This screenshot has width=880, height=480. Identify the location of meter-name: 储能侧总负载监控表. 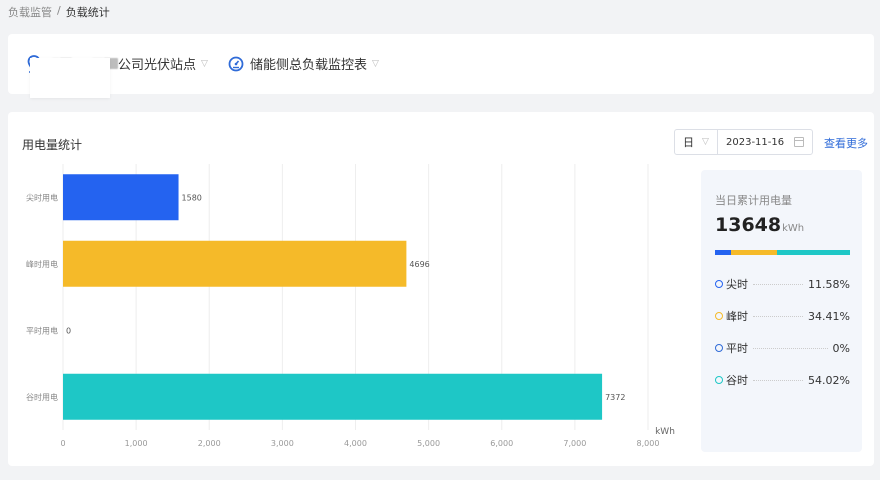
(309, 65).